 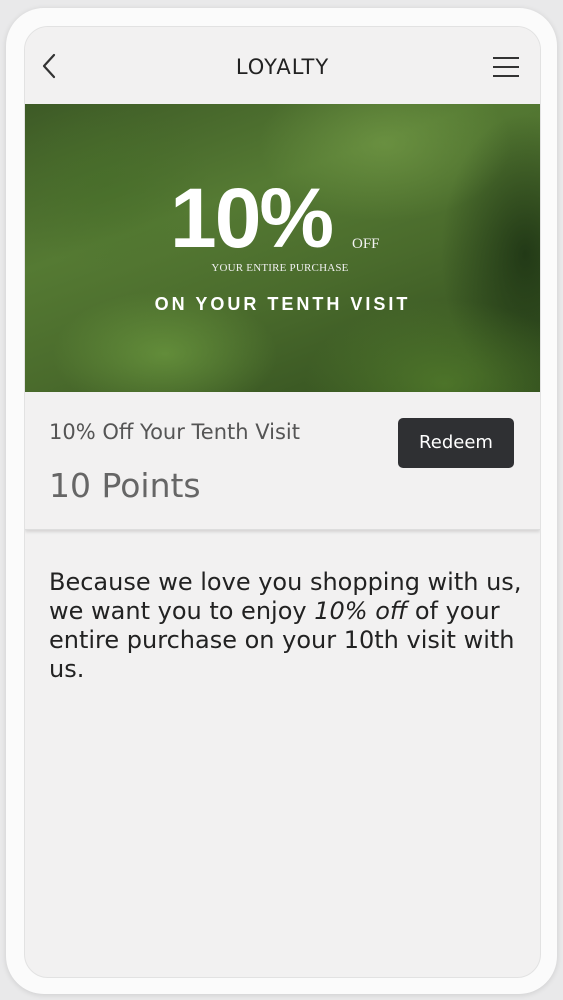 What do you see at coordinates (507, 68) in the screenshot?
I see `menu-button` at bounding box center [507, 68].